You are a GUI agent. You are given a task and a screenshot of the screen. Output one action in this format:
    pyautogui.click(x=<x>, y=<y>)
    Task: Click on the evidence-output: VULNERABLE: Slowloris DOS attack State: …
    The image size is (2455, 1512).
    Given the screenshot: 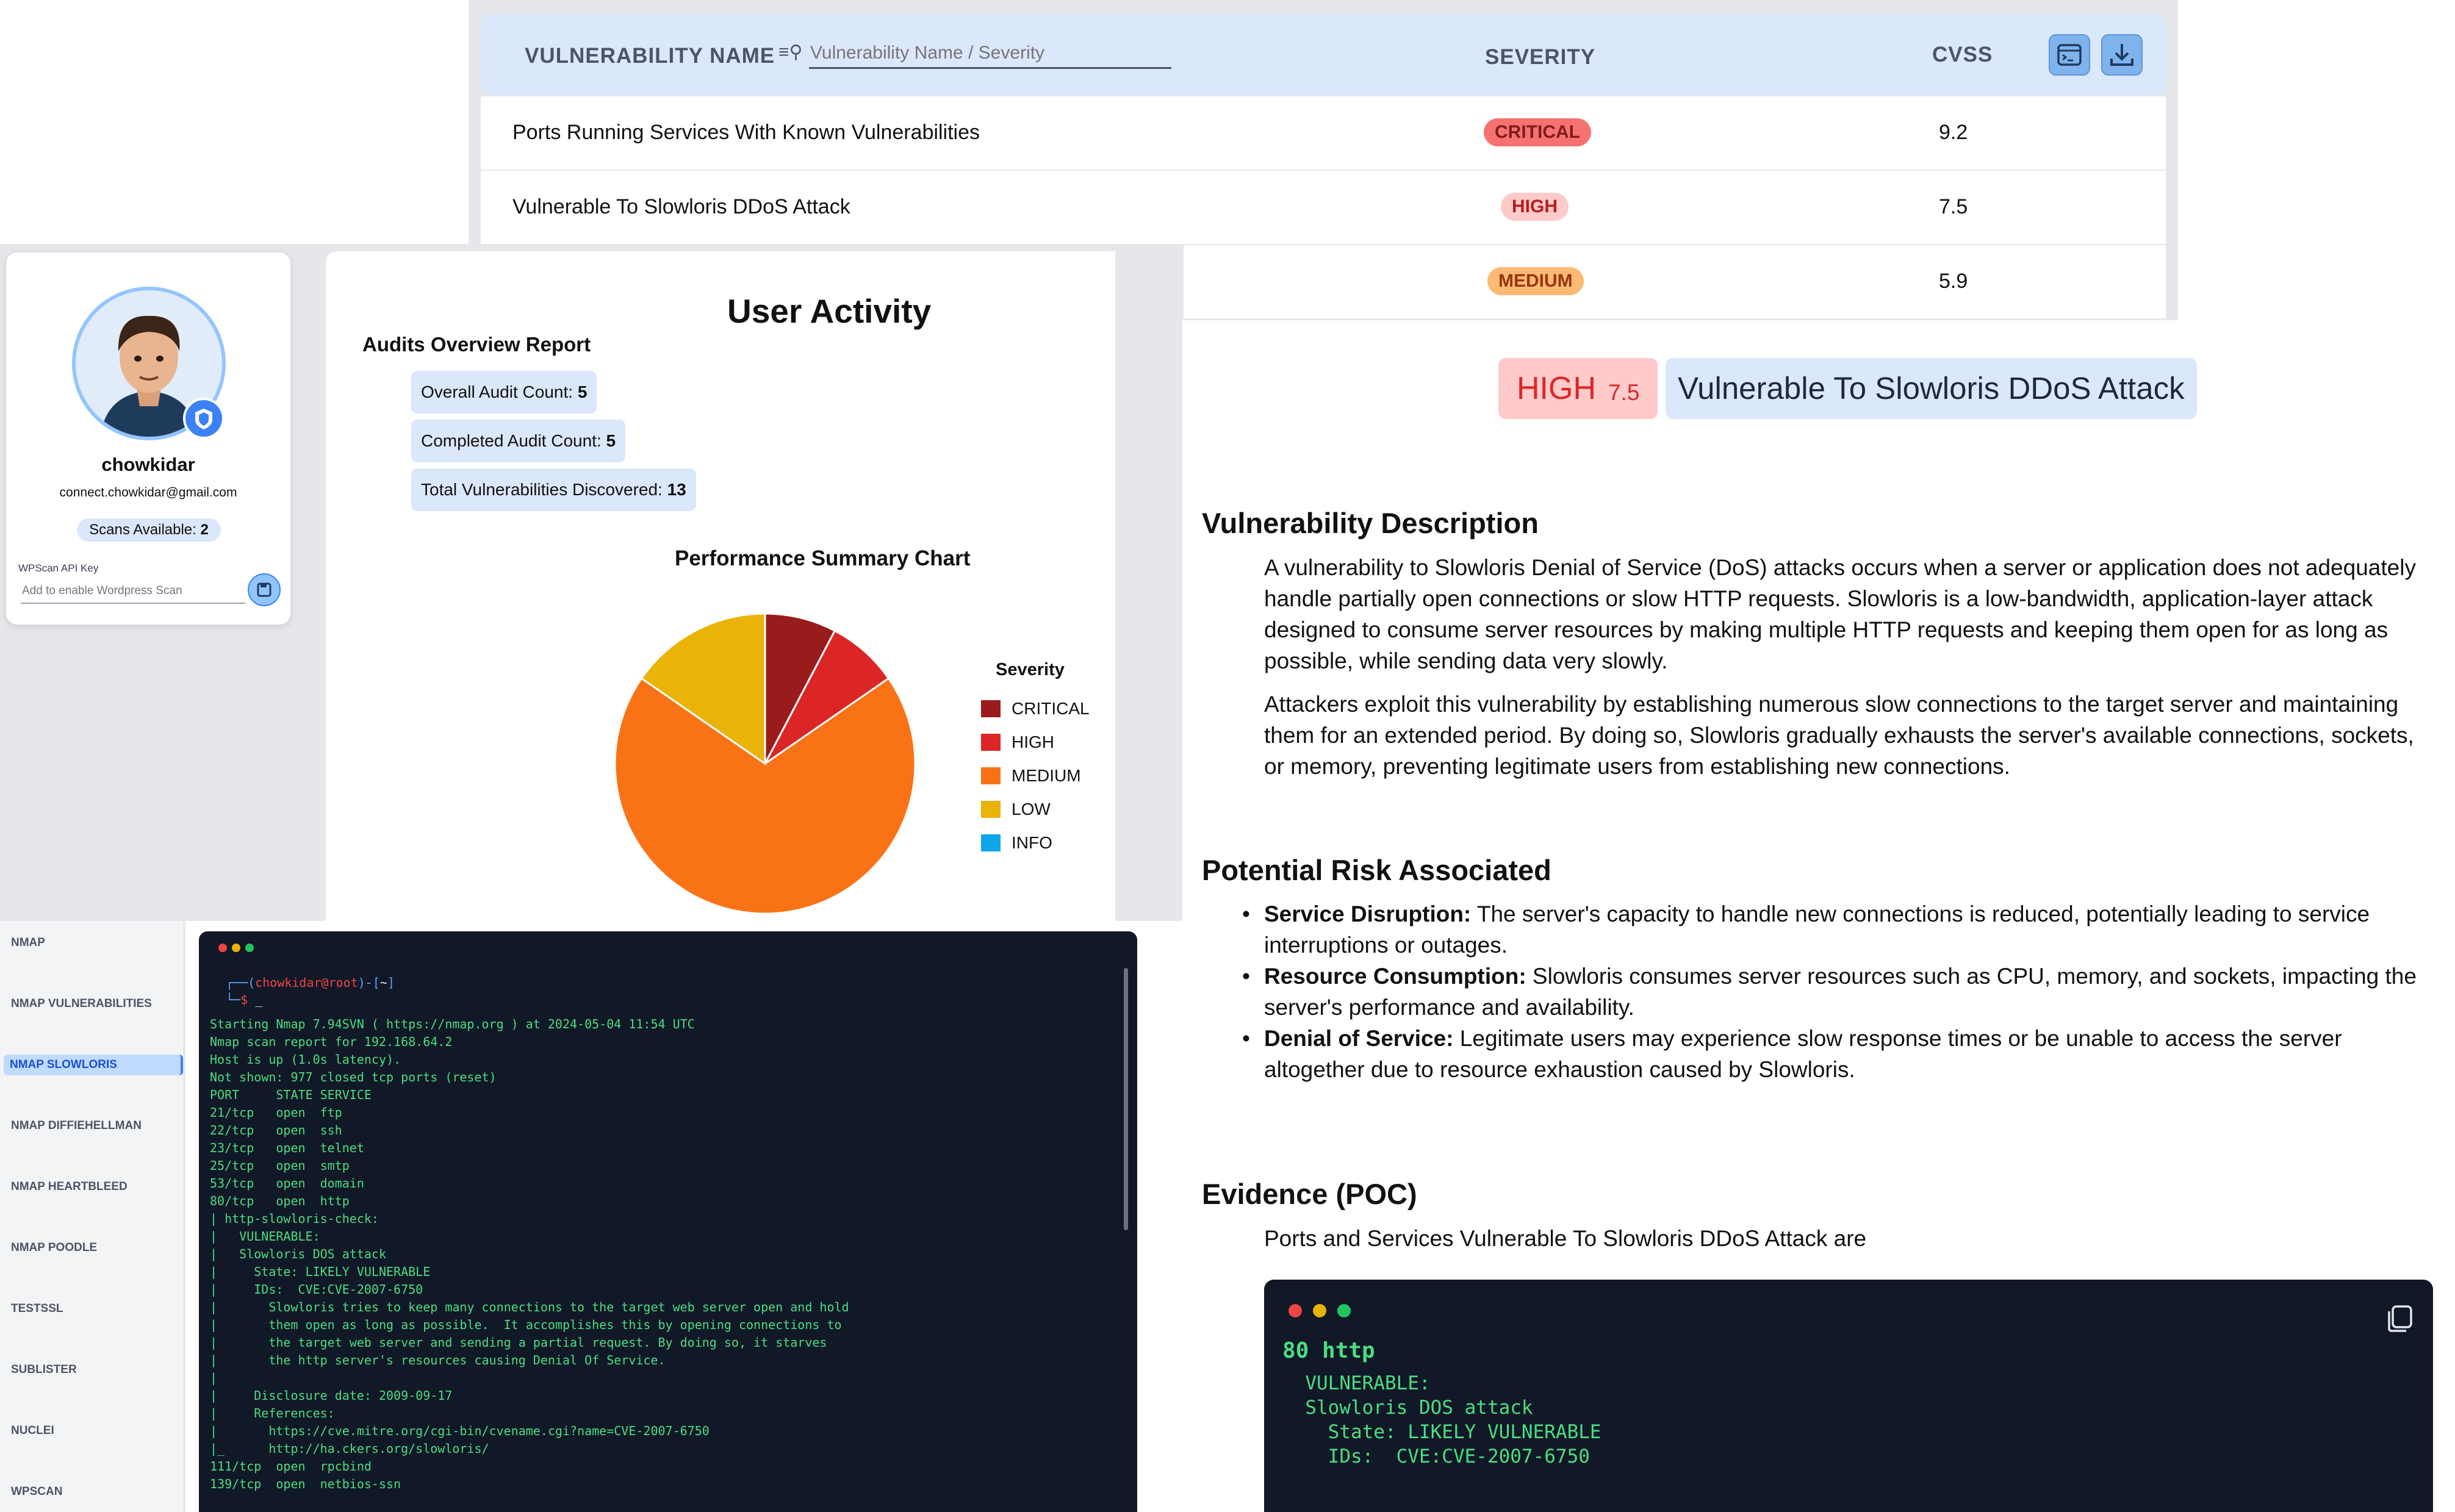 What is the action you would take?
    pyautogui.click(x=1441, y=1420)
    